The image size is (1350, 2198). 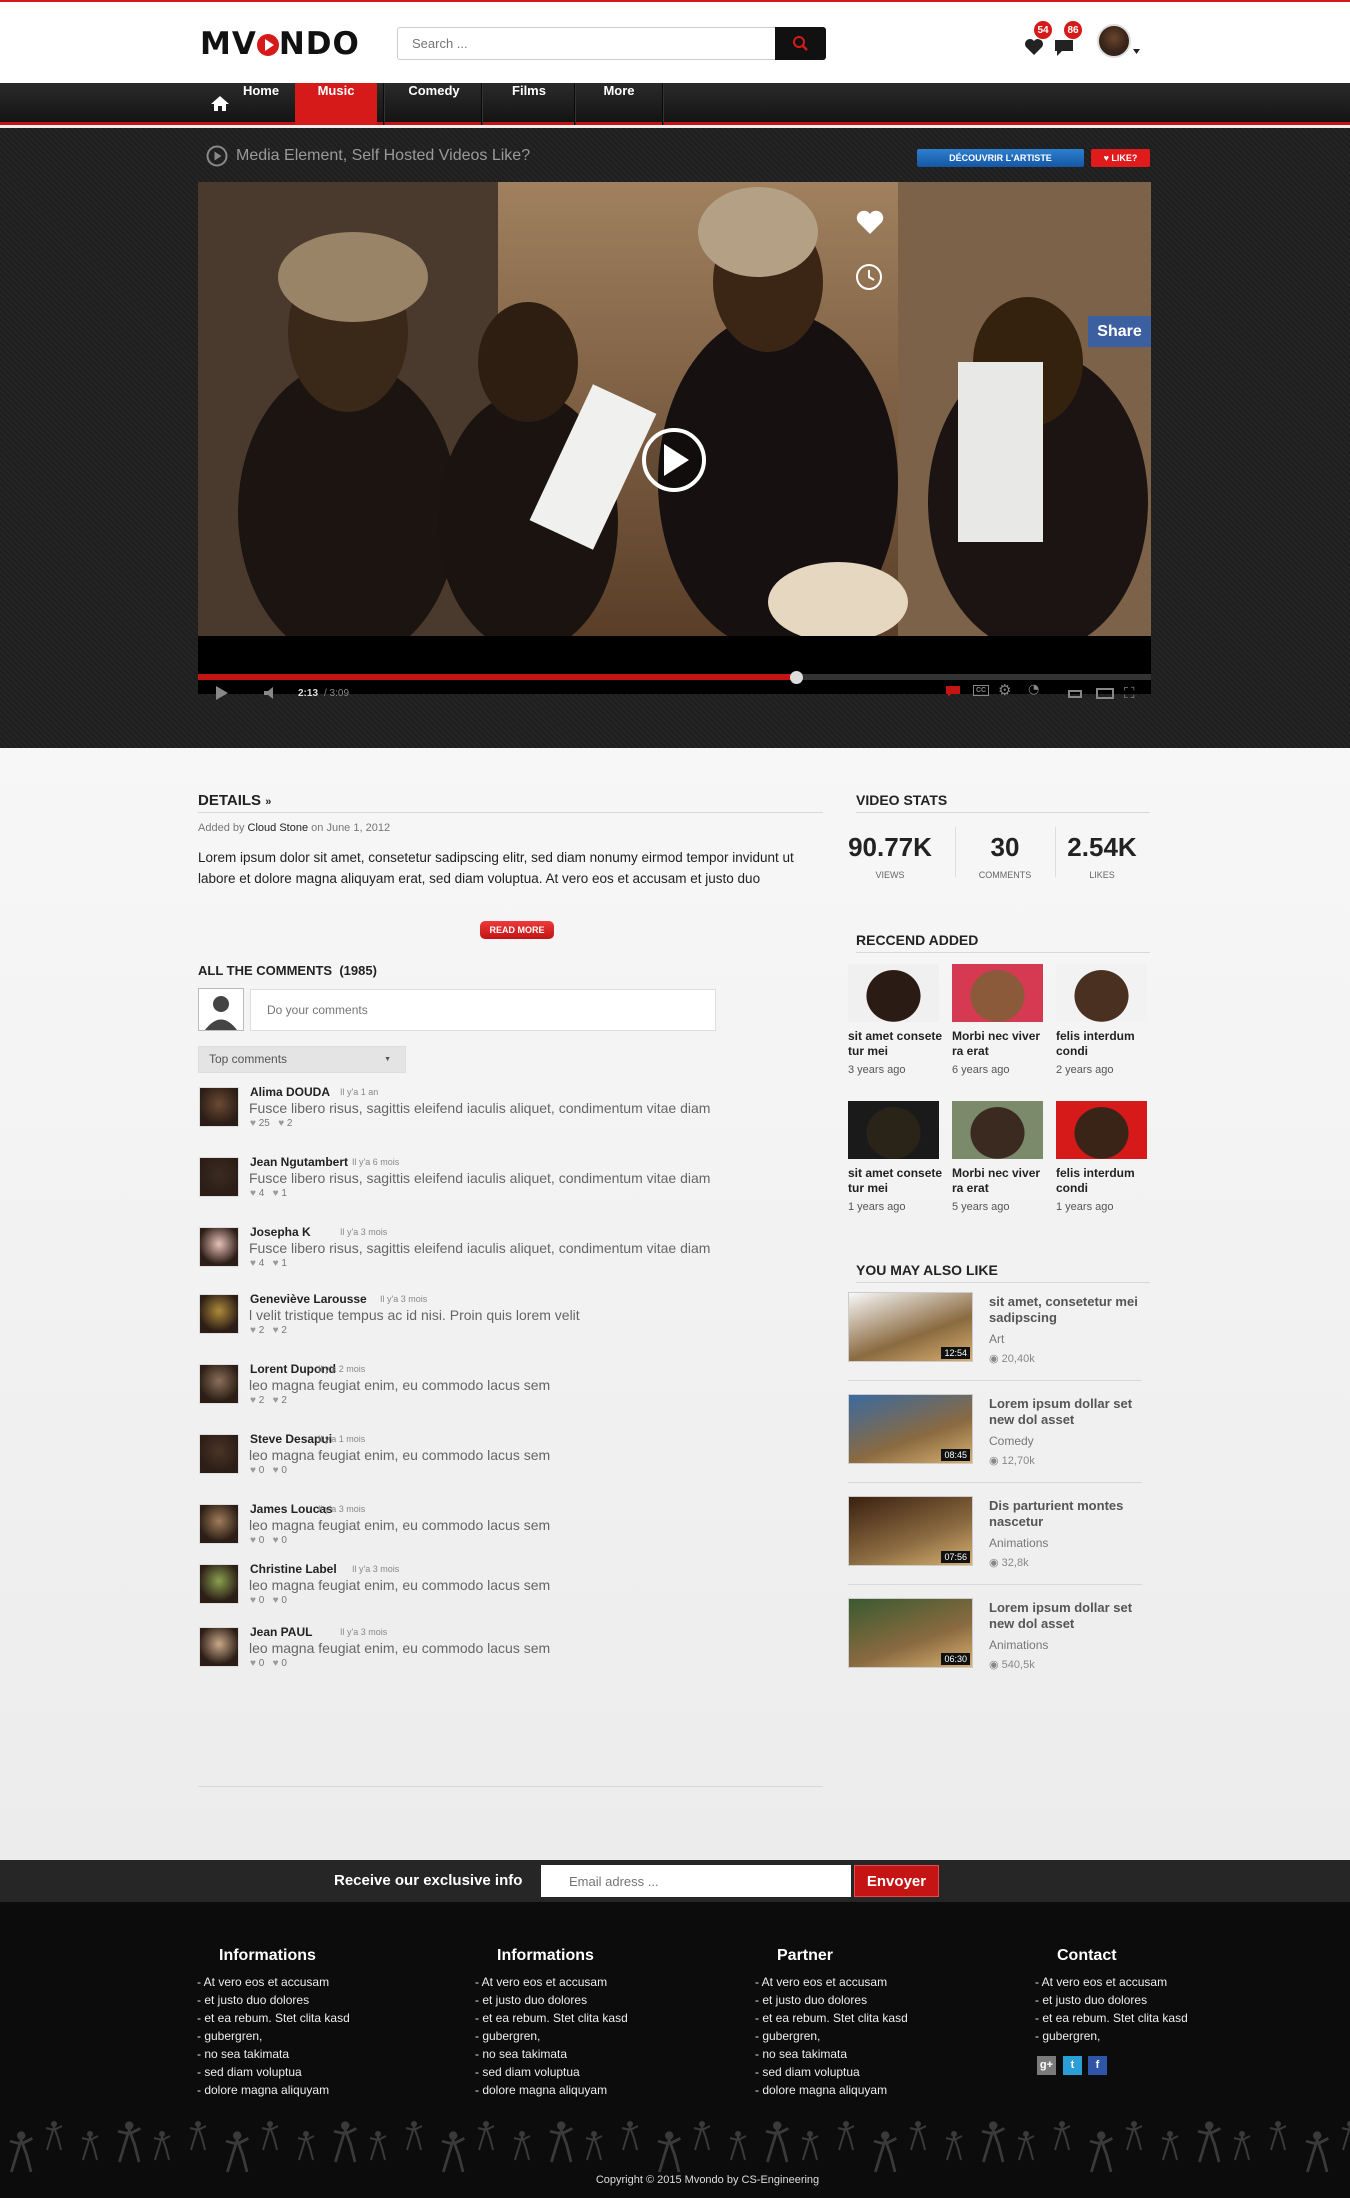 What do you see at coordinates (619, 104) in the screenshot?
I see `nav-more: More` at bounding box center [619, 104].